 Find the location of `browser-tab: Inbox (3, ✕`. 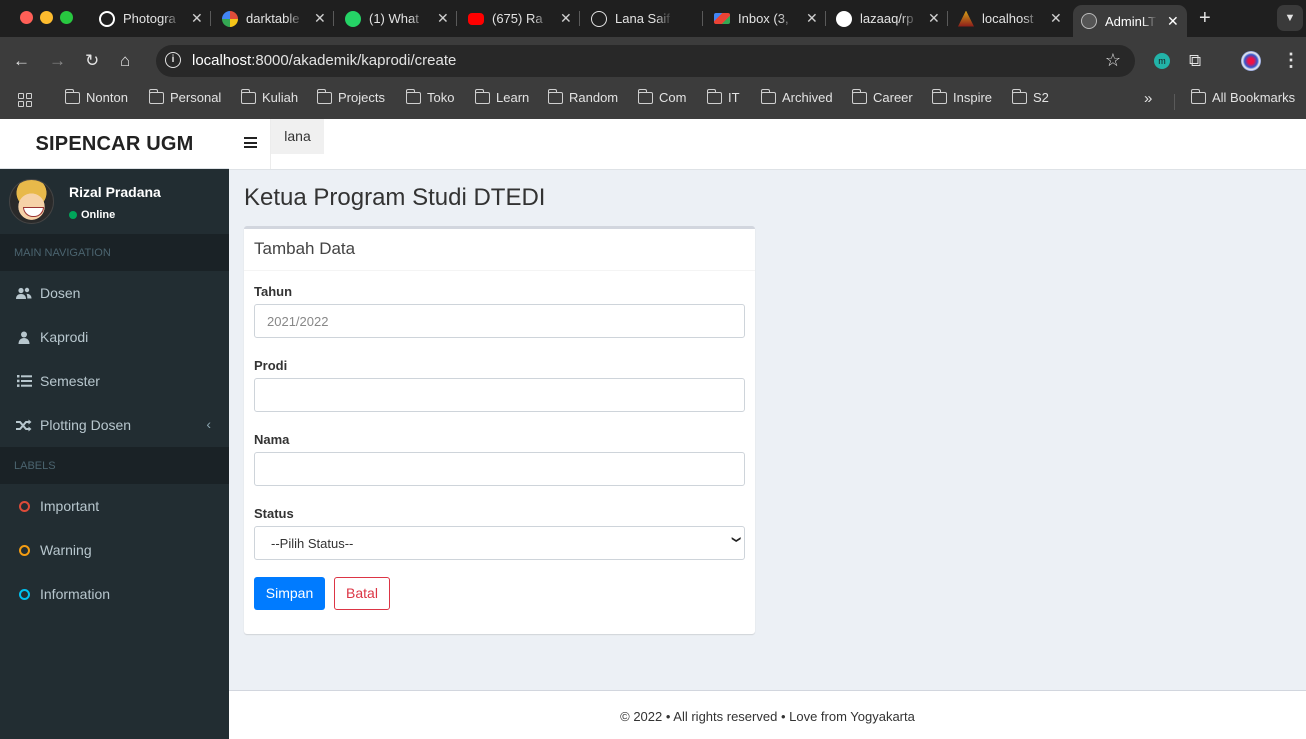

browser-tab: Inbox (3, ✕ is located at coordinates (766, 18).